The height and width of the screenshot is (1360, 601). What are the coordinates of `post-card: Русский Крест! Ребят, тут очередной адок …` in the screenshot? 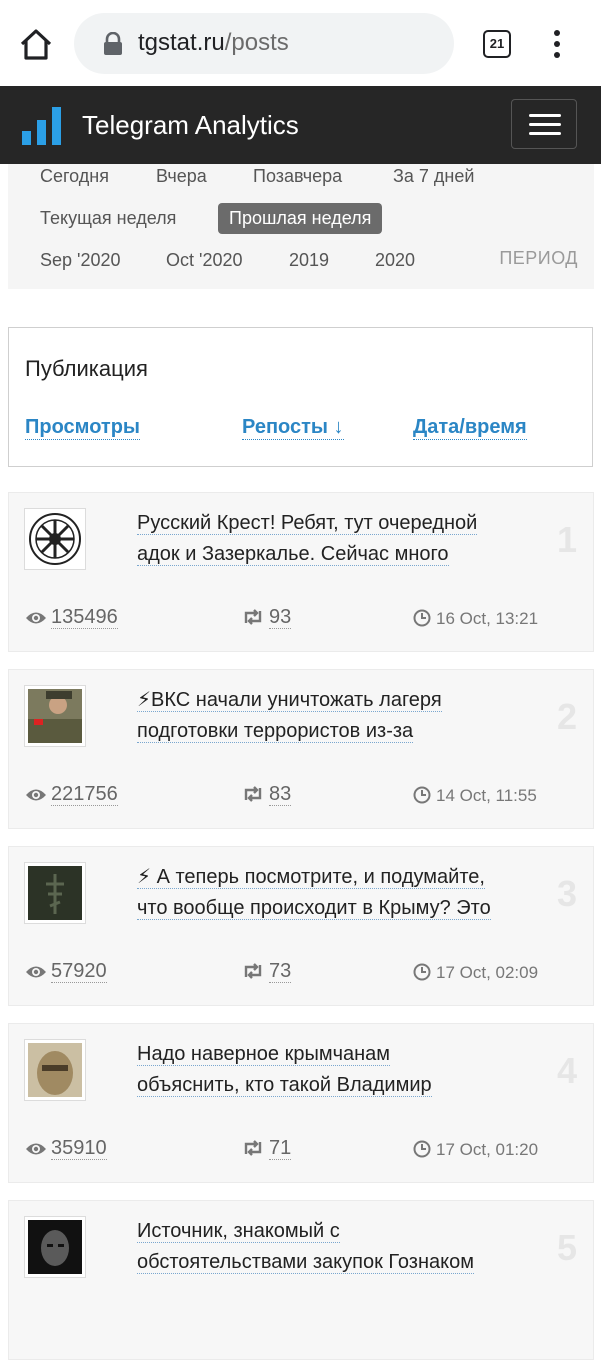 It's located at (301, 572).